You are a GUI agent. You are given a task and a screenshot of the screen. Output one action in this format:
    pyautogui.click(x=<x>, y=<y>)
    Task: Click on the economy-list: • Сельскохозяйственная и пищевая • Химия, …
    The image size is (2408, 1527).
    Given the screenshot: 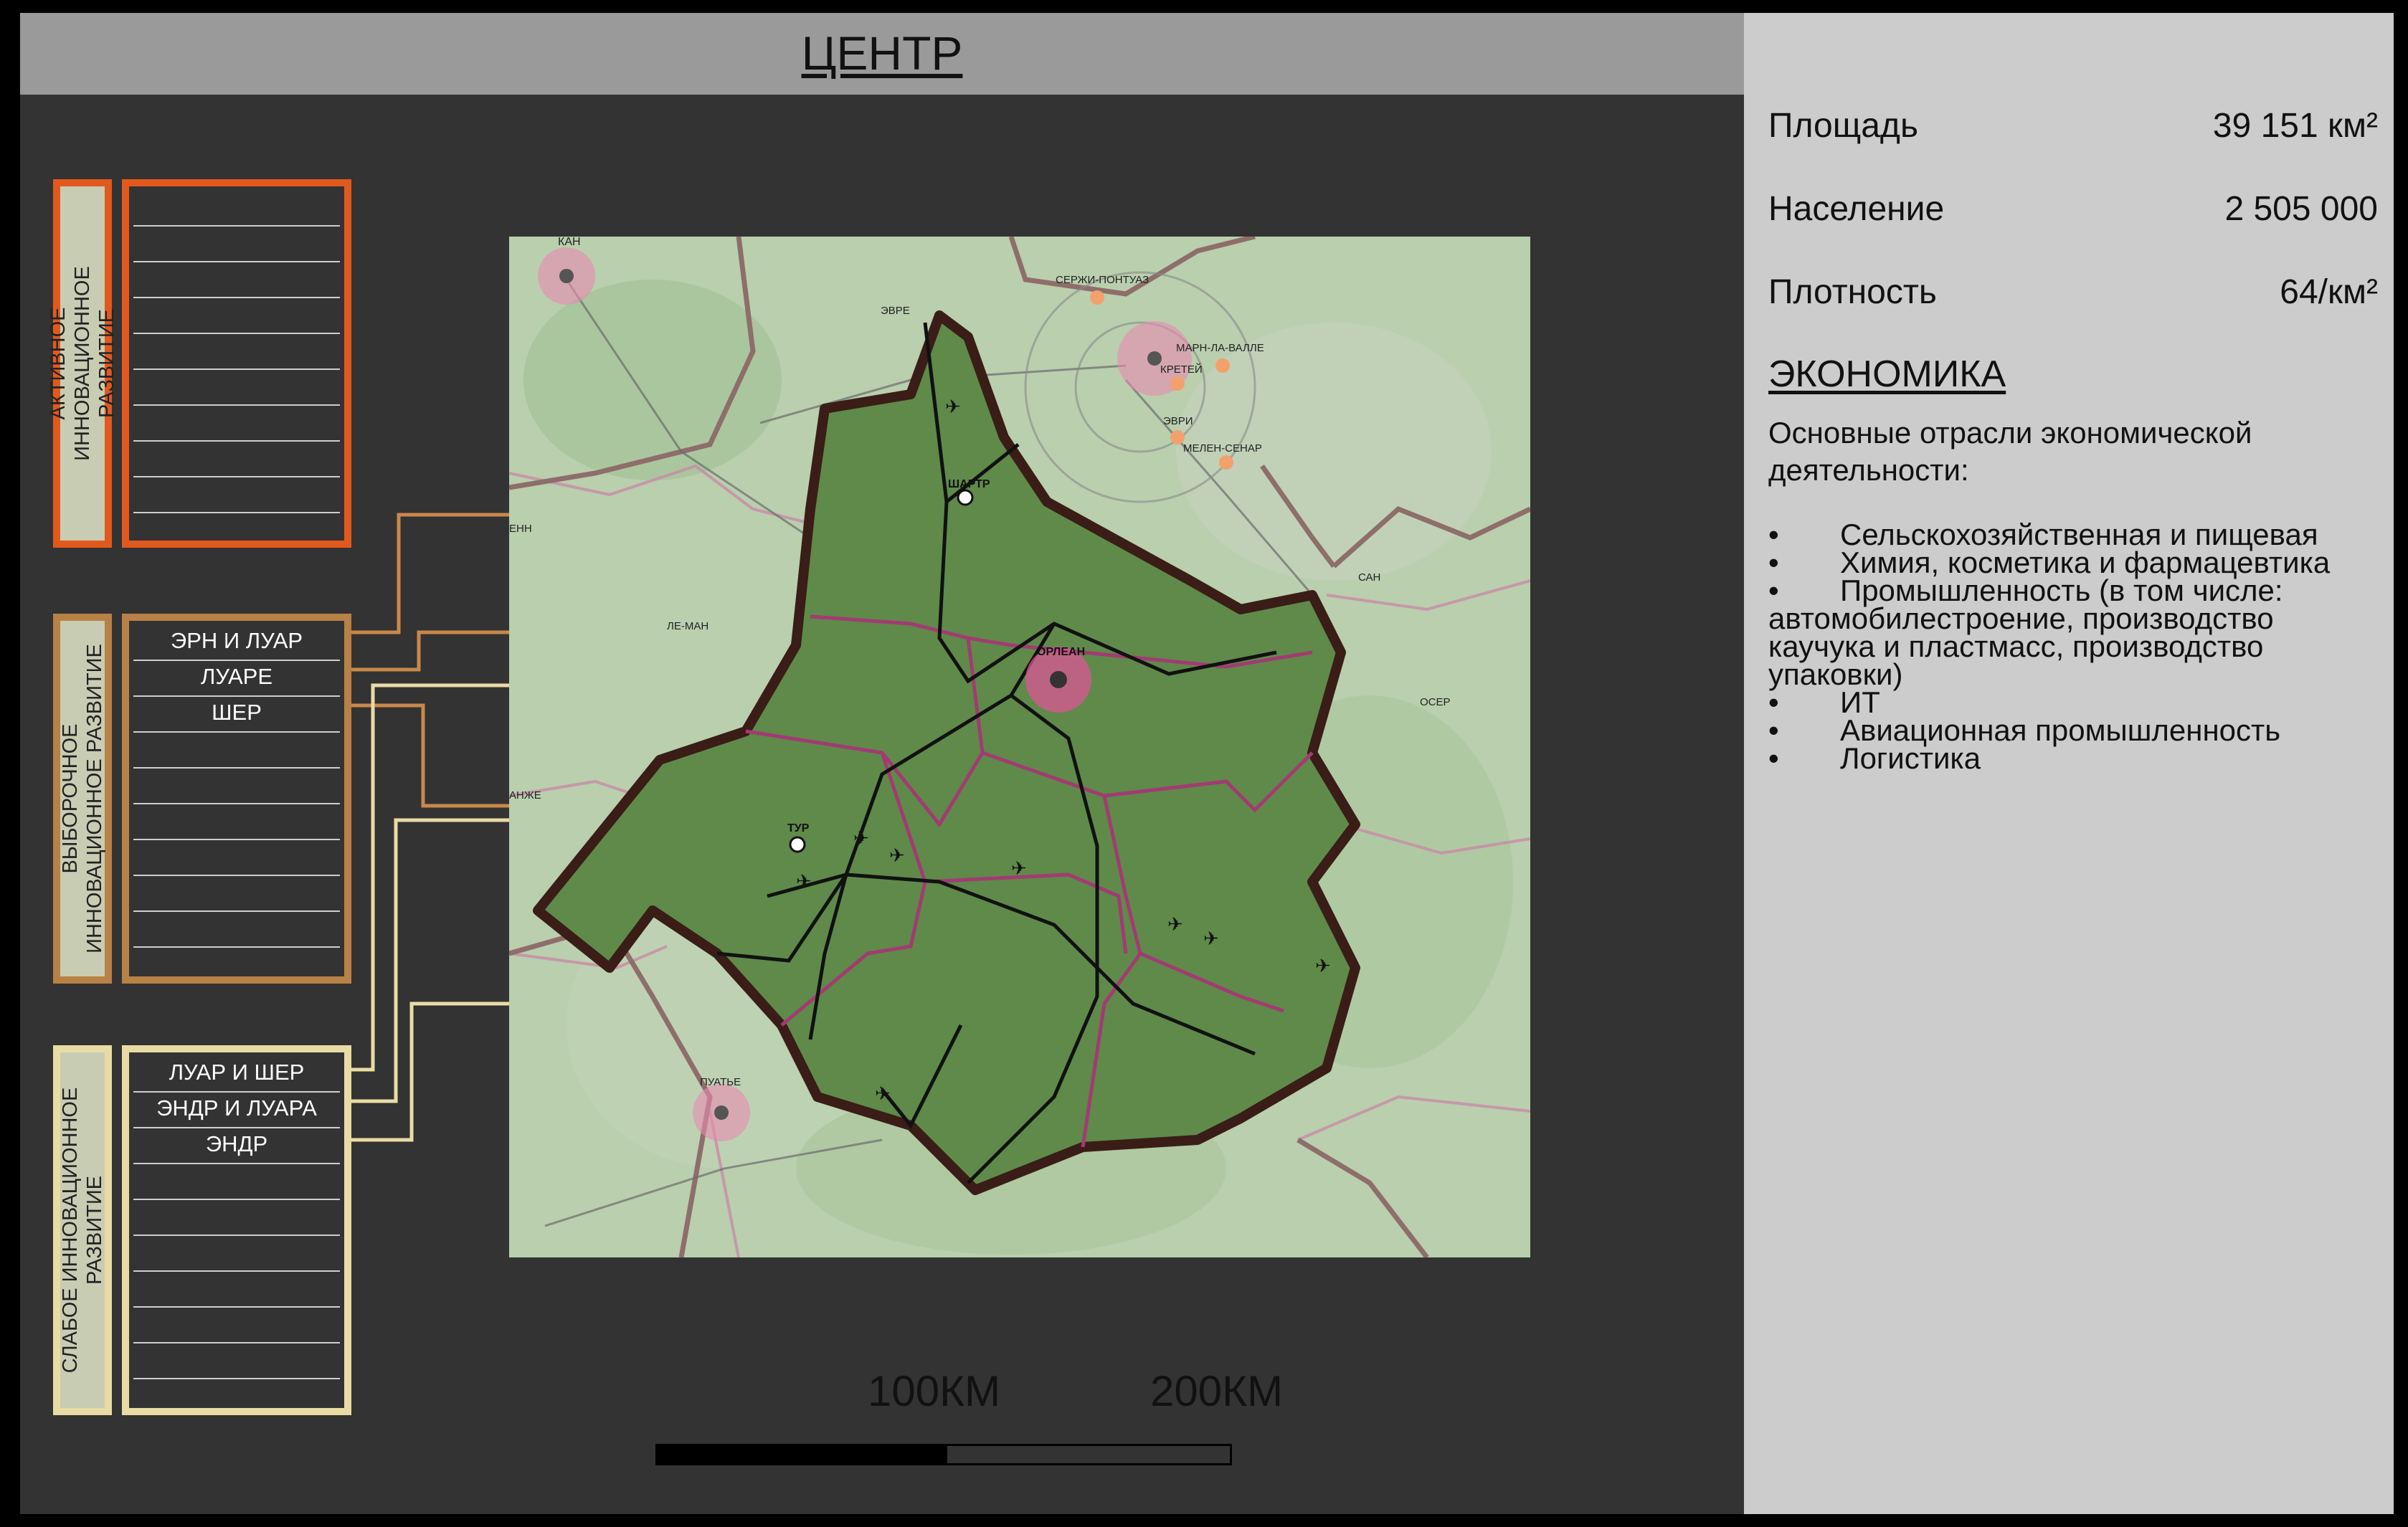 What is the action you would take?
    pyautogui.click(x=2076, y=646)
    